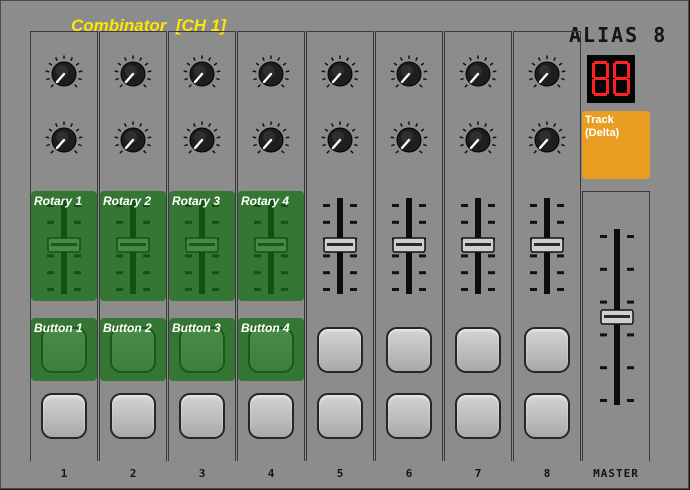 The height and width of the screenshot is (490, 690). What do you see at coordinates (618, 35) in the screenshot?
I see `brand-logo: ALIAS 8` at bounding box center [618, 35].